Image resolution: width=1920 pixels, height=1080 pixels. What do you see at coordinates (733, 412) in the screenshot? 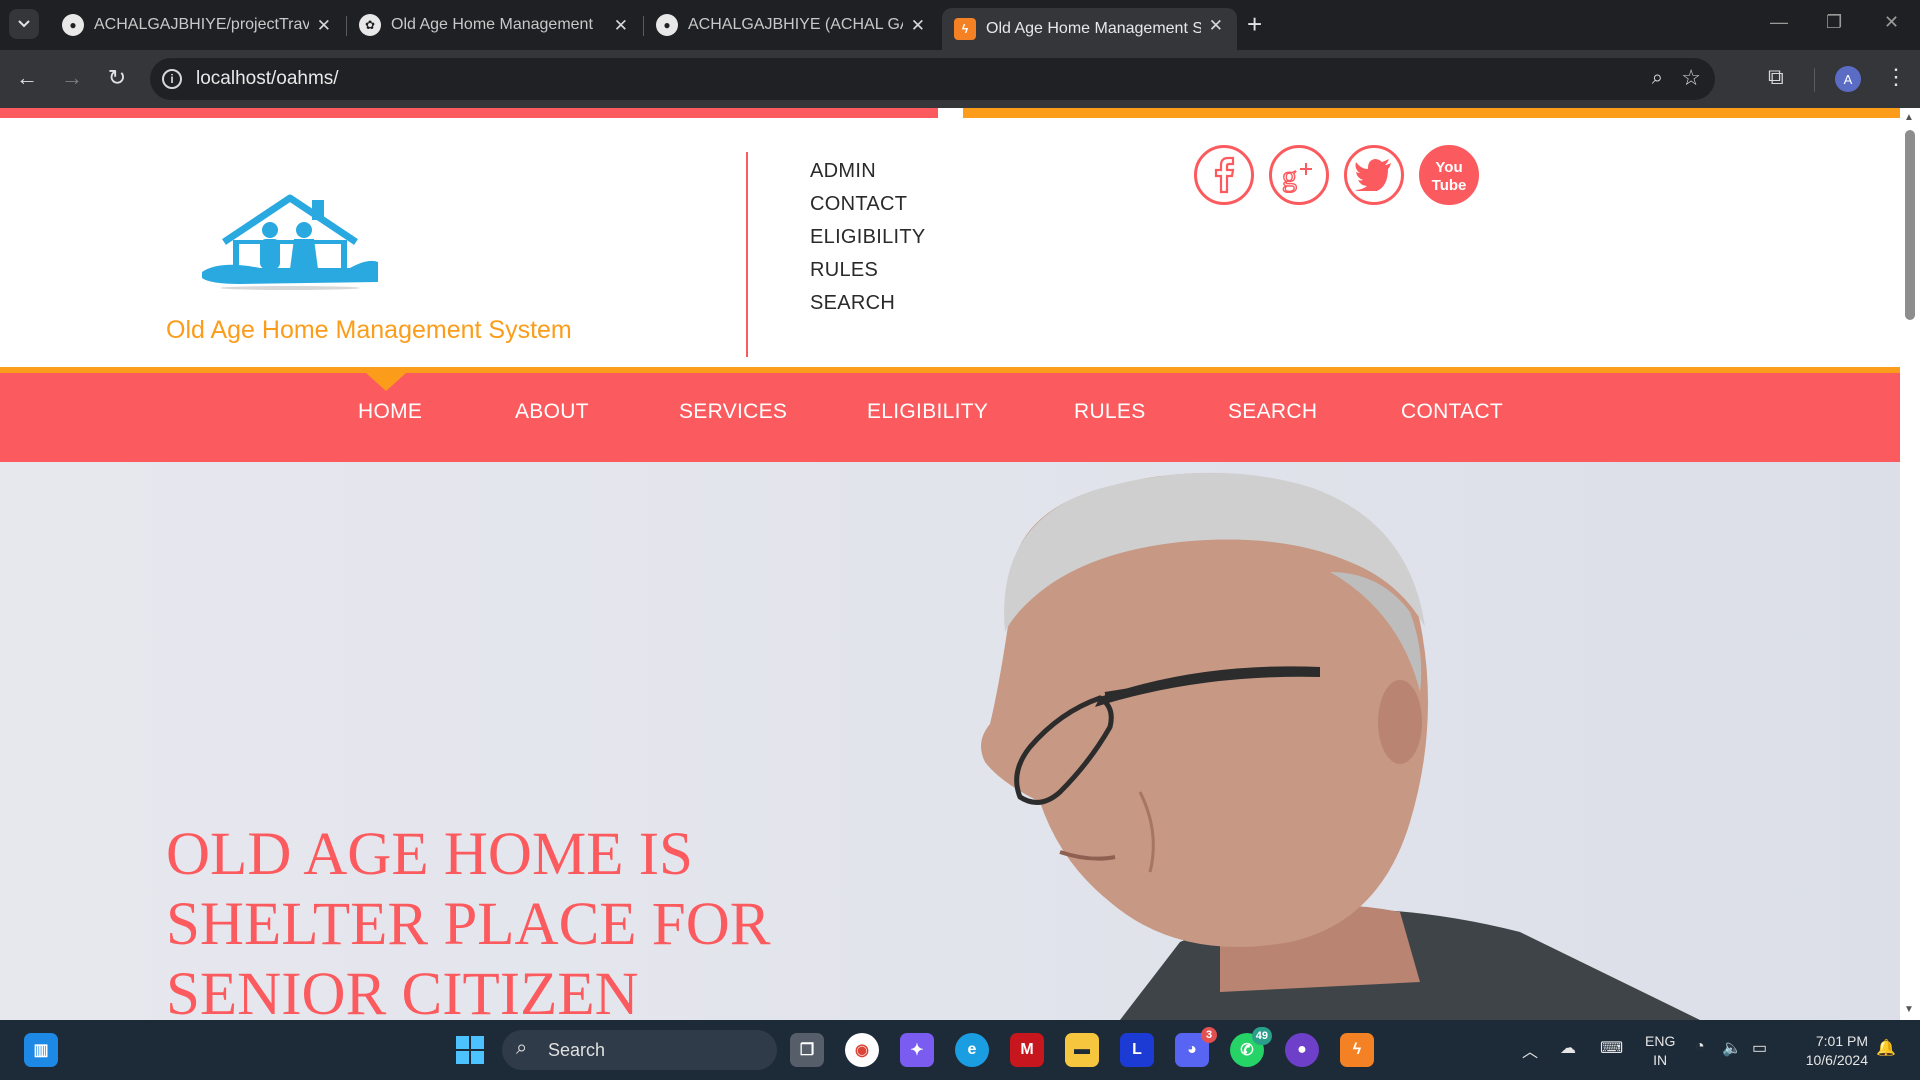
I see `nav-services: SERVICES` at bounding box center [733, 412].